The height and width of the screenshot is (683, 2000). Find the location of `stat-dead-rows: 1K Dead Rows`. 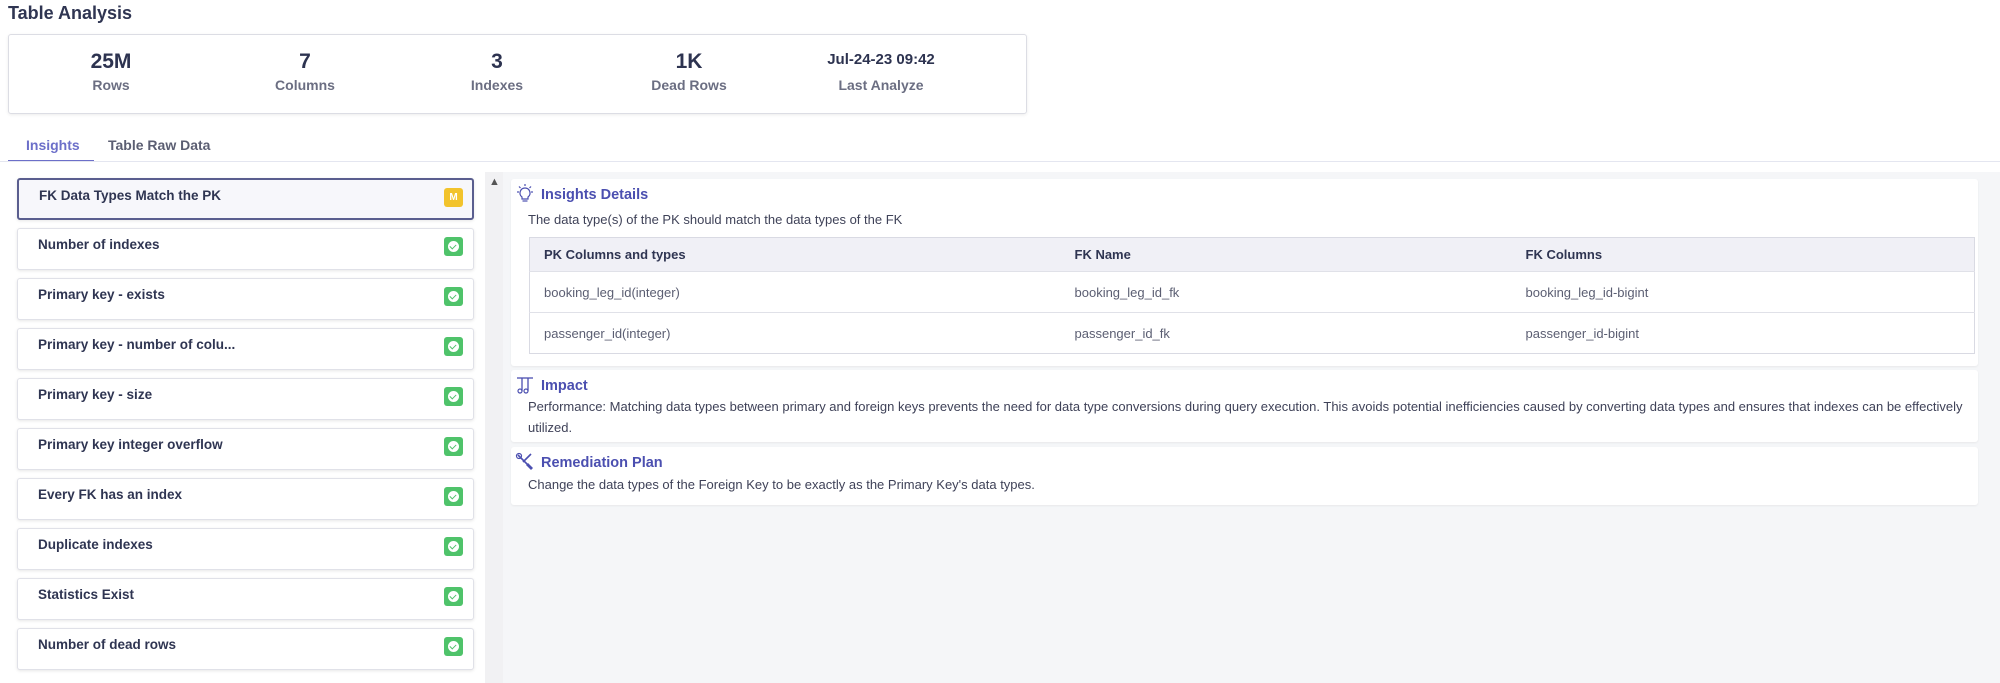

stat-dead-rows: 1K Dead Rows is located at coordinates (689, 71).